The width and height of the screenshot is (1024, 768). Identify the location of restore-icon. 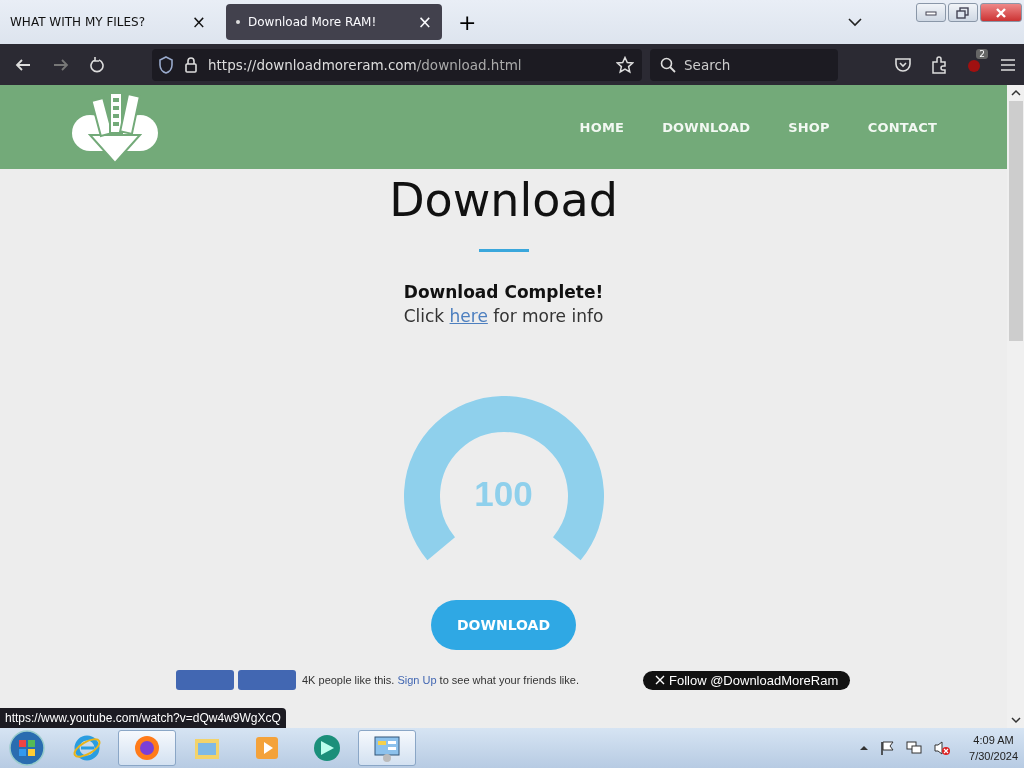
(963, 12).